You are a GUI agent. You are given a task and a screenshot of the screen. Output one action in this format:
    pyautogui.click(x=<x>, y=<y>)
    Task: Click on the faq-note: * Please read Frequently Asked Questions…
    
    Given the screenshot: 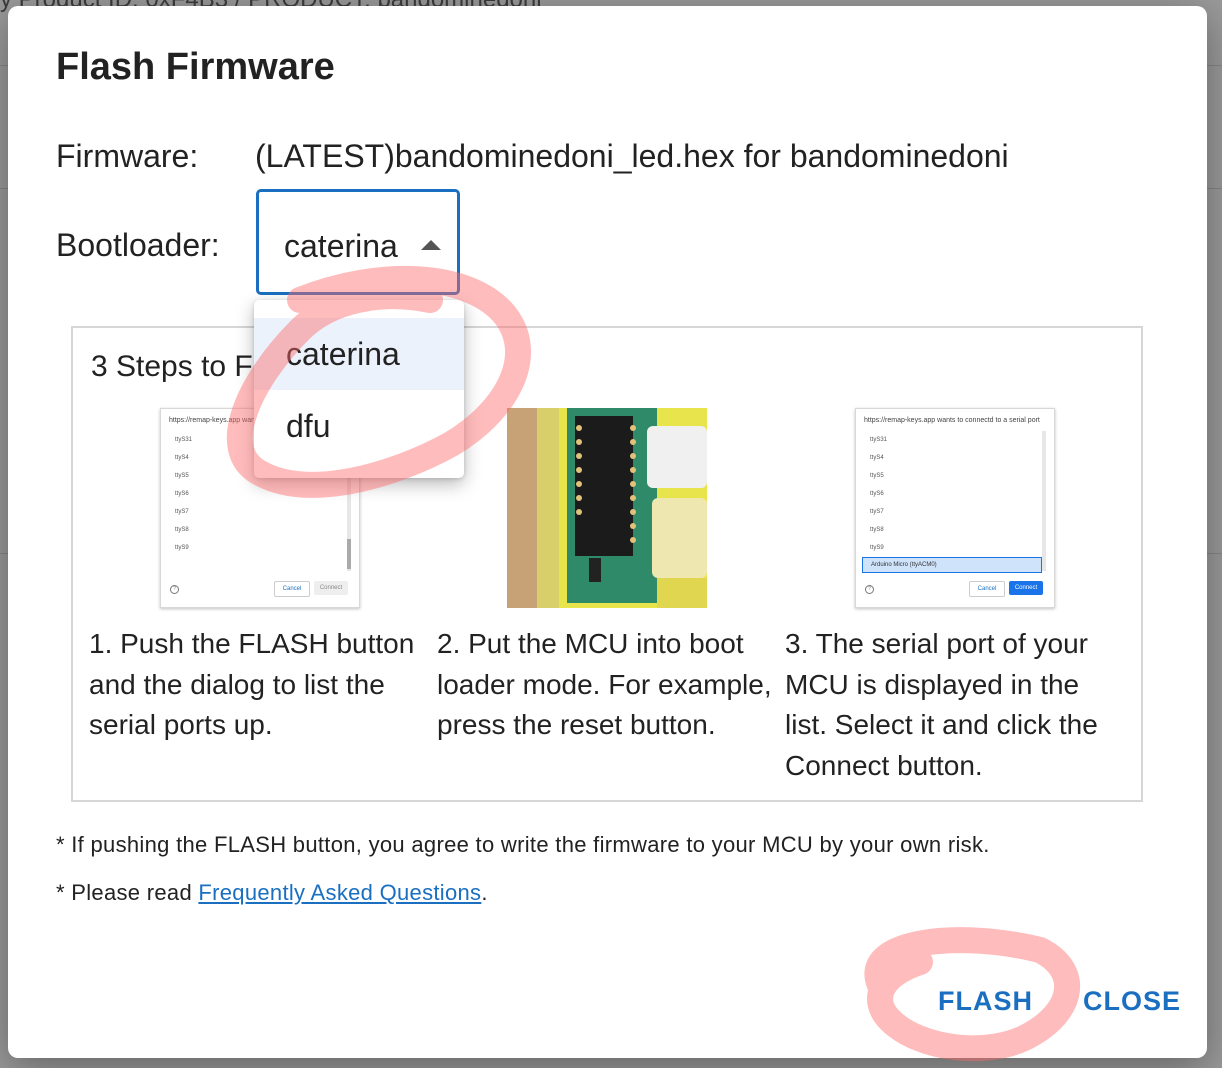 What is the action you would take?
    pyautogui.click(x=272, y=893)
    